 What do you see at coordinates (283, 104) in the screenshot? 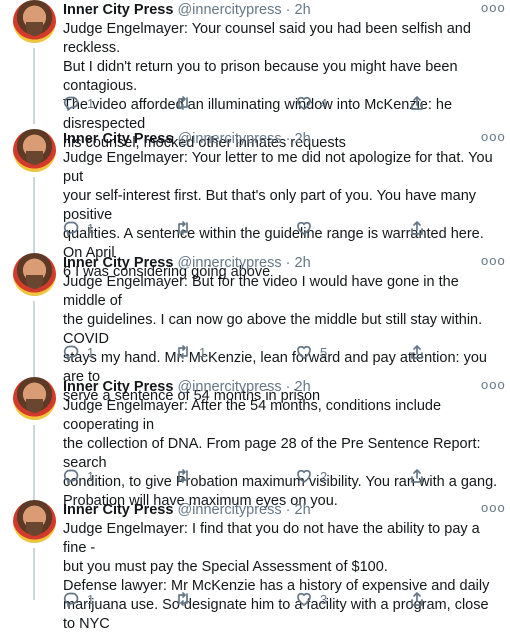
I see `tweet-actions: 1 4` at bounding box center [283, 104].